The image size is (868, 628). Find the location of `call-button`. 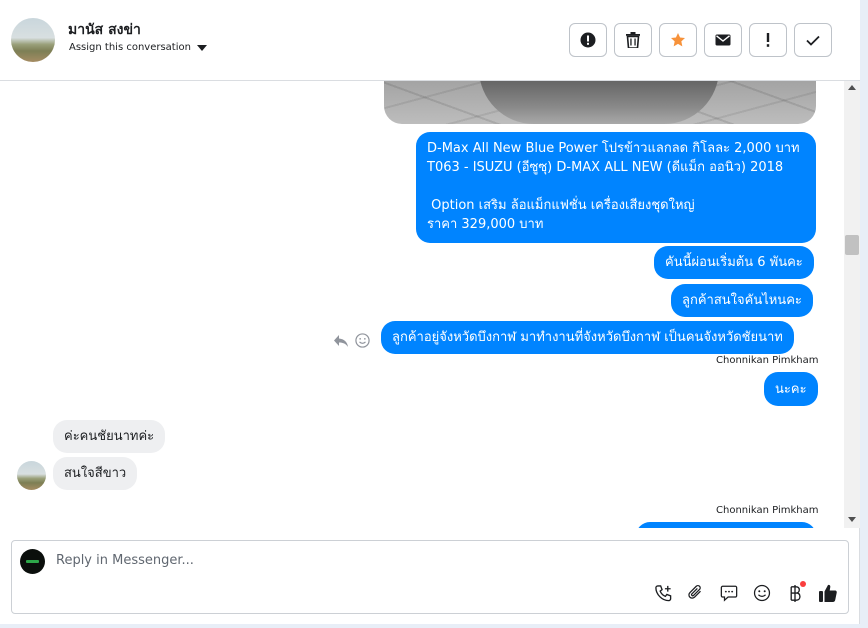

call-button is located at coordinates (663, 593).